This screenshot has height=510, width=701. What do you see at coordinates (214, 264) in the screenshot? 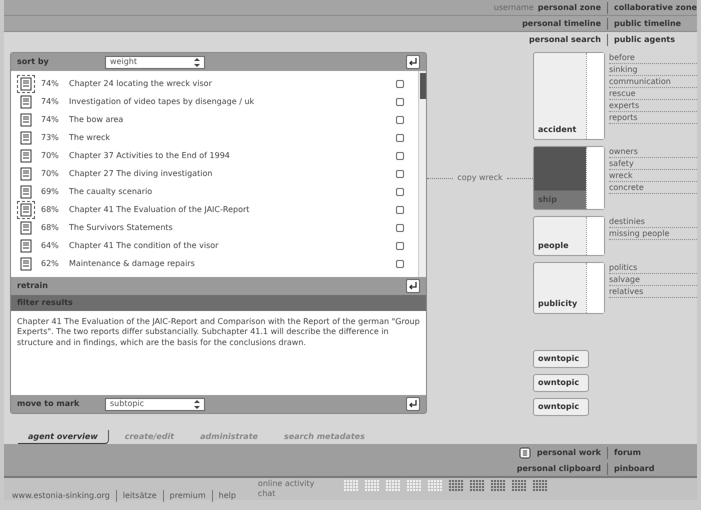
I see `result-item: 62% Maintenance & damage repairs` at bounding box center [214, 264].